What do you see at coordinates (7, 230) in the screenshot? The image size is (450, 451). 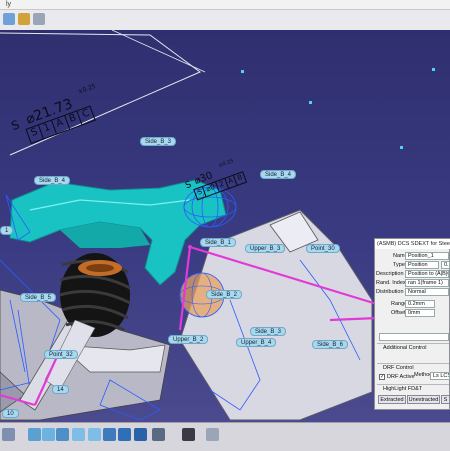 I see `tag-1: 1` at bounding box center [7, 230].